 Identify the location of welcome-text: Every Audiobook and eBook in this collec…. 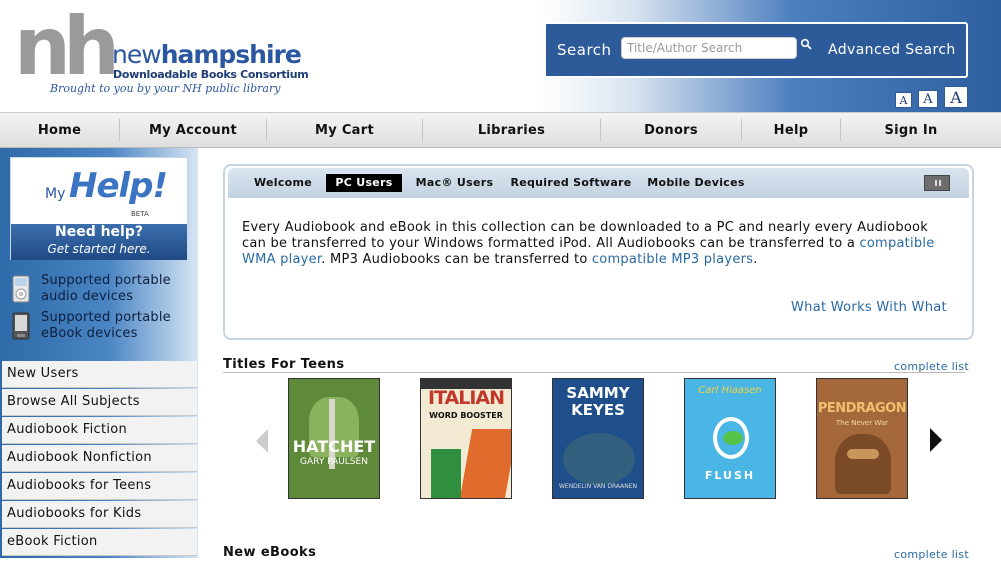
(588, 243).